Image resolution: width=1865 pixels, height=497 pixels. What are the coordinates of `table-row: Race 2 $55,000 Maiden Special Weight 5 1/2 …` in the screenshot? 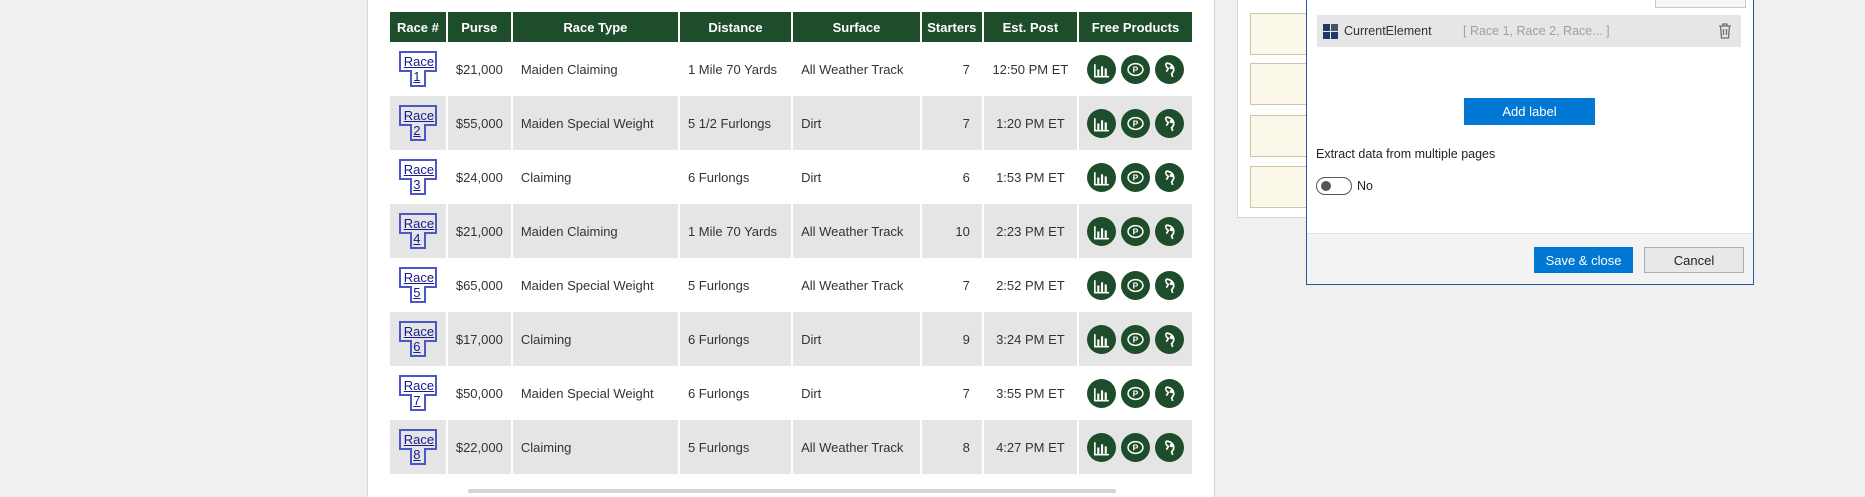 It's located at (791, 123).